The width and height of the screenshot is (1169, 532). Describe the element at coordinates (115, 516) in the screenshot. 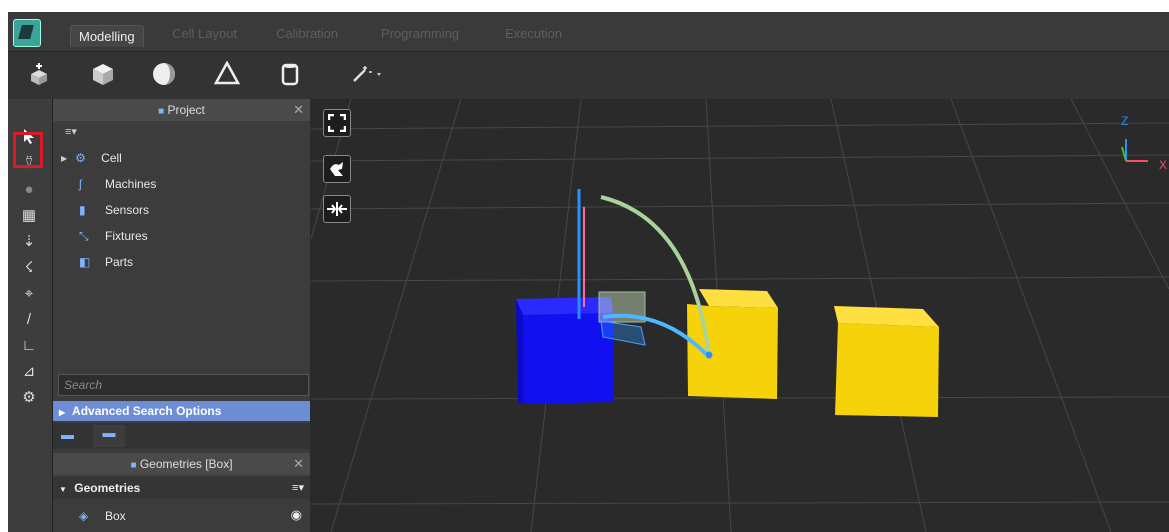

I see `tree-item-label: Box` at that location.